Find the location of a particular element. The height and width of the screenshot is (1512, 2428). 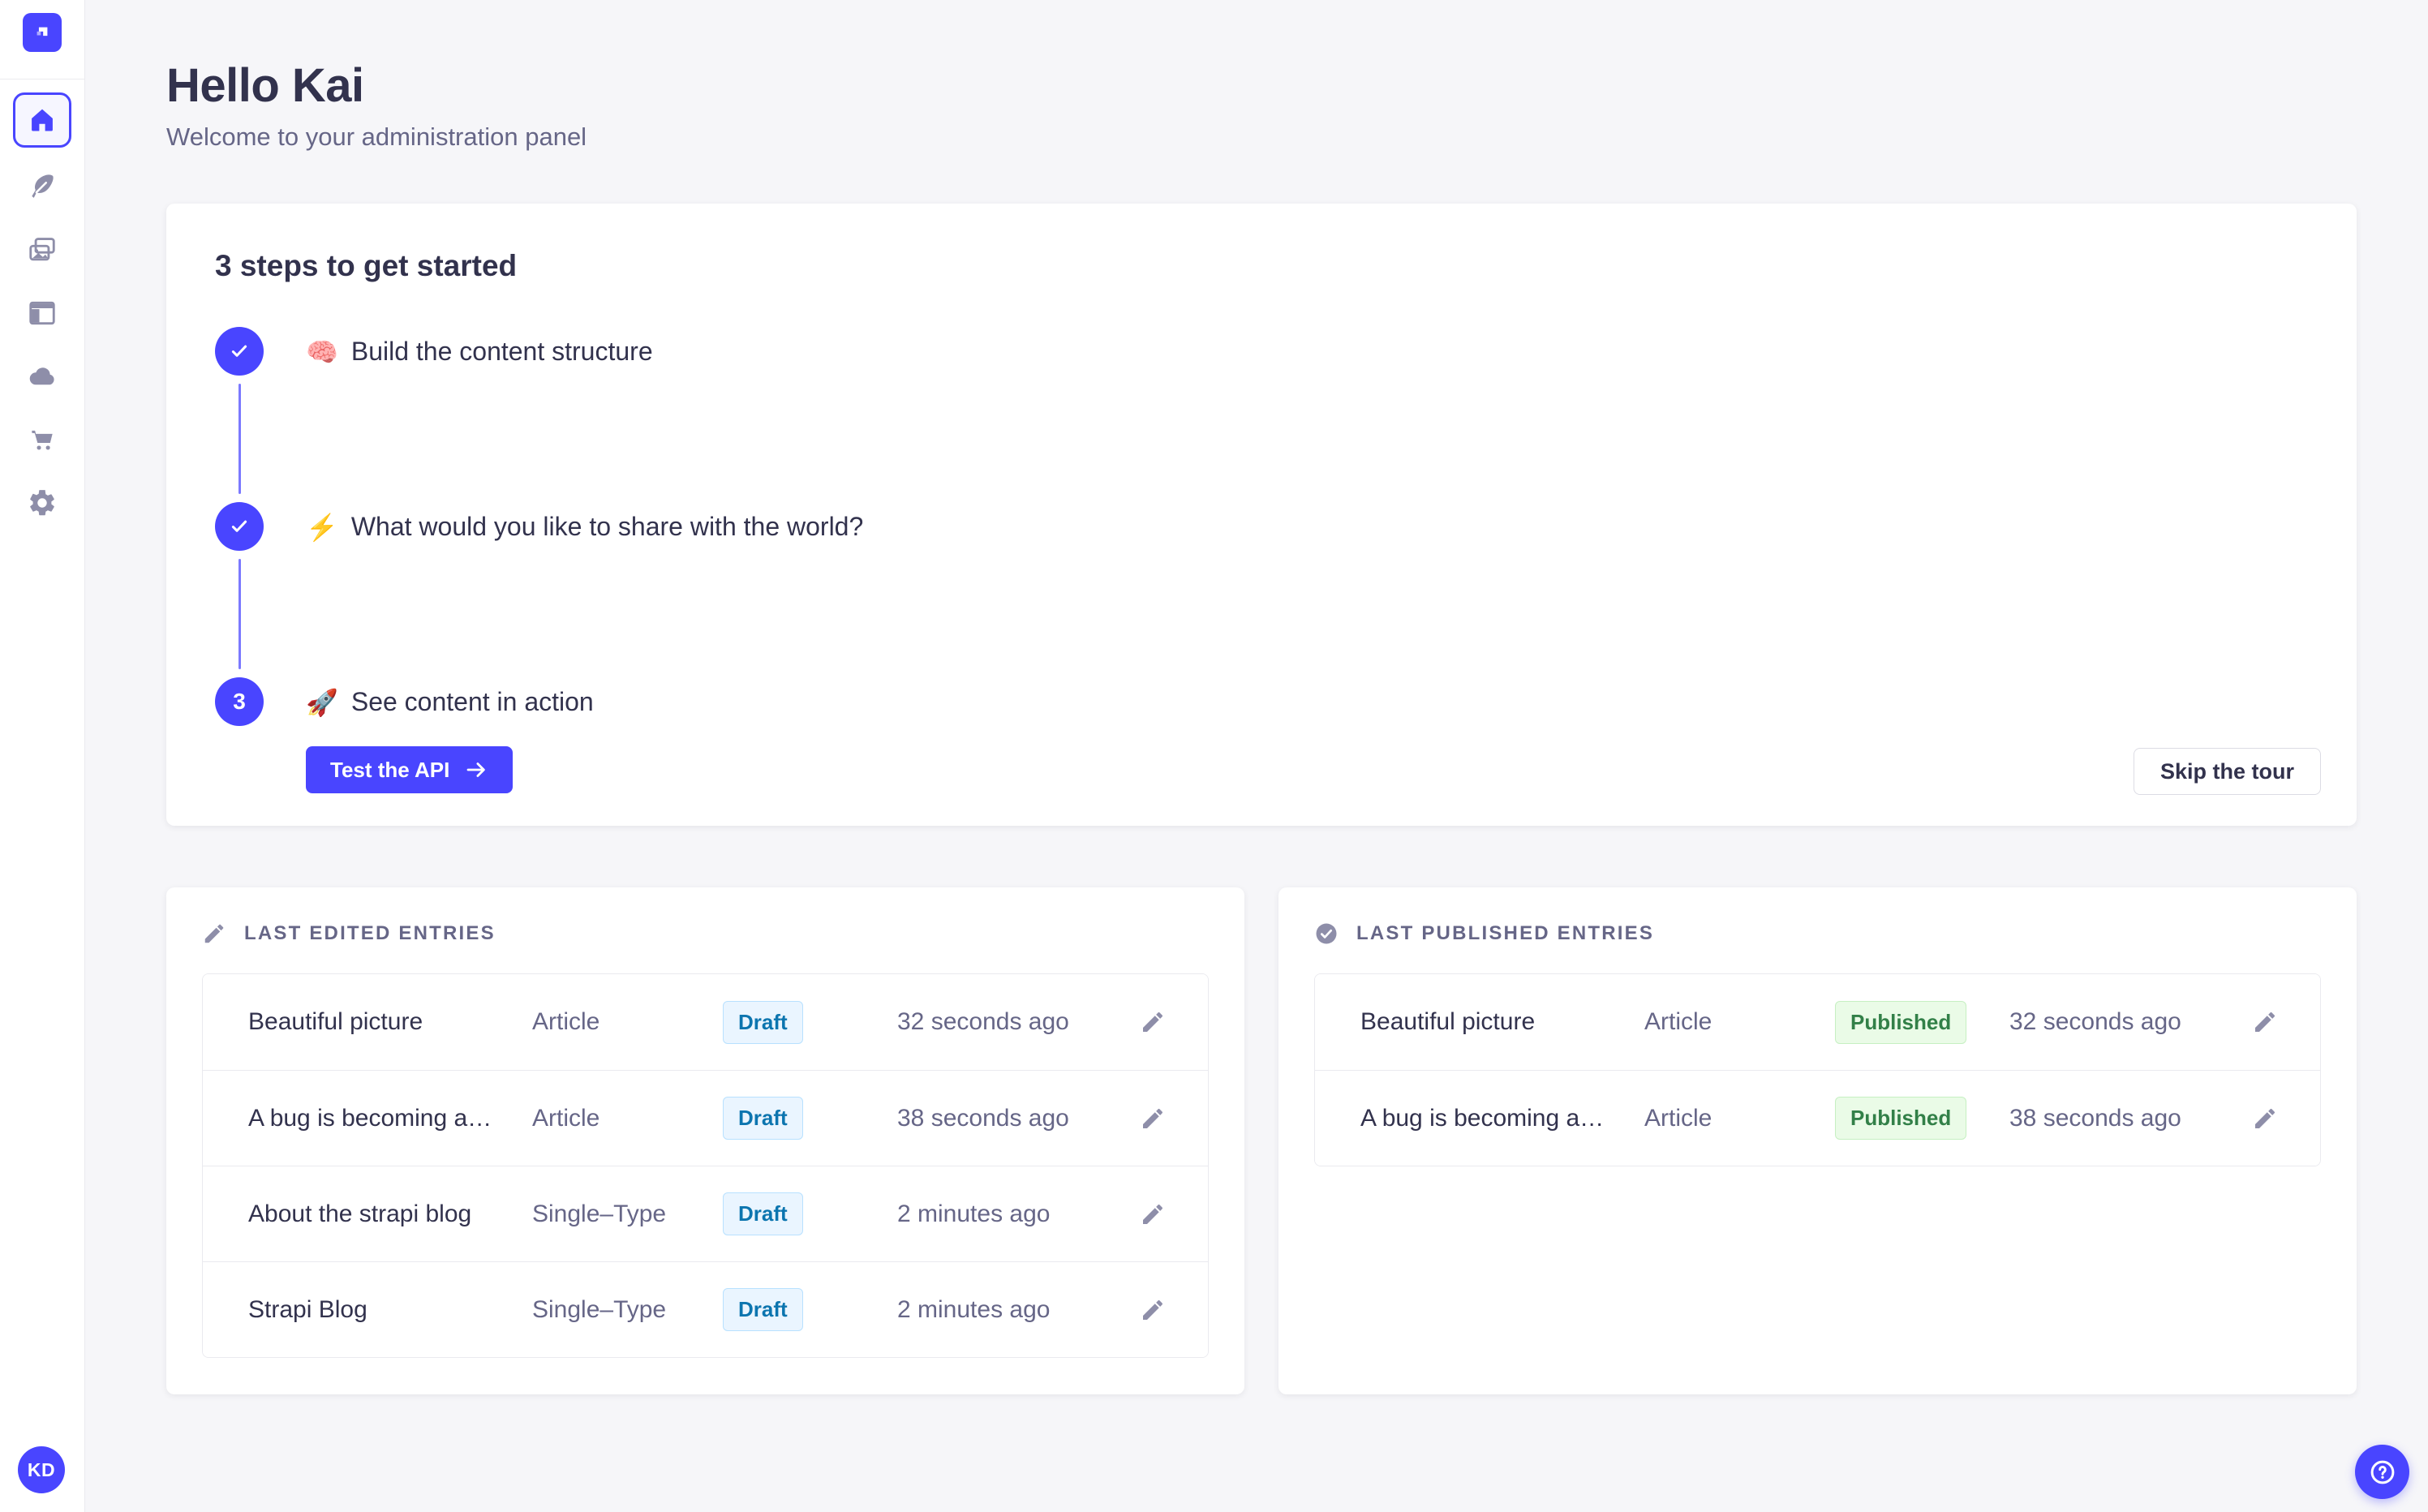

layout-icon is located at coordinates (42, 313).